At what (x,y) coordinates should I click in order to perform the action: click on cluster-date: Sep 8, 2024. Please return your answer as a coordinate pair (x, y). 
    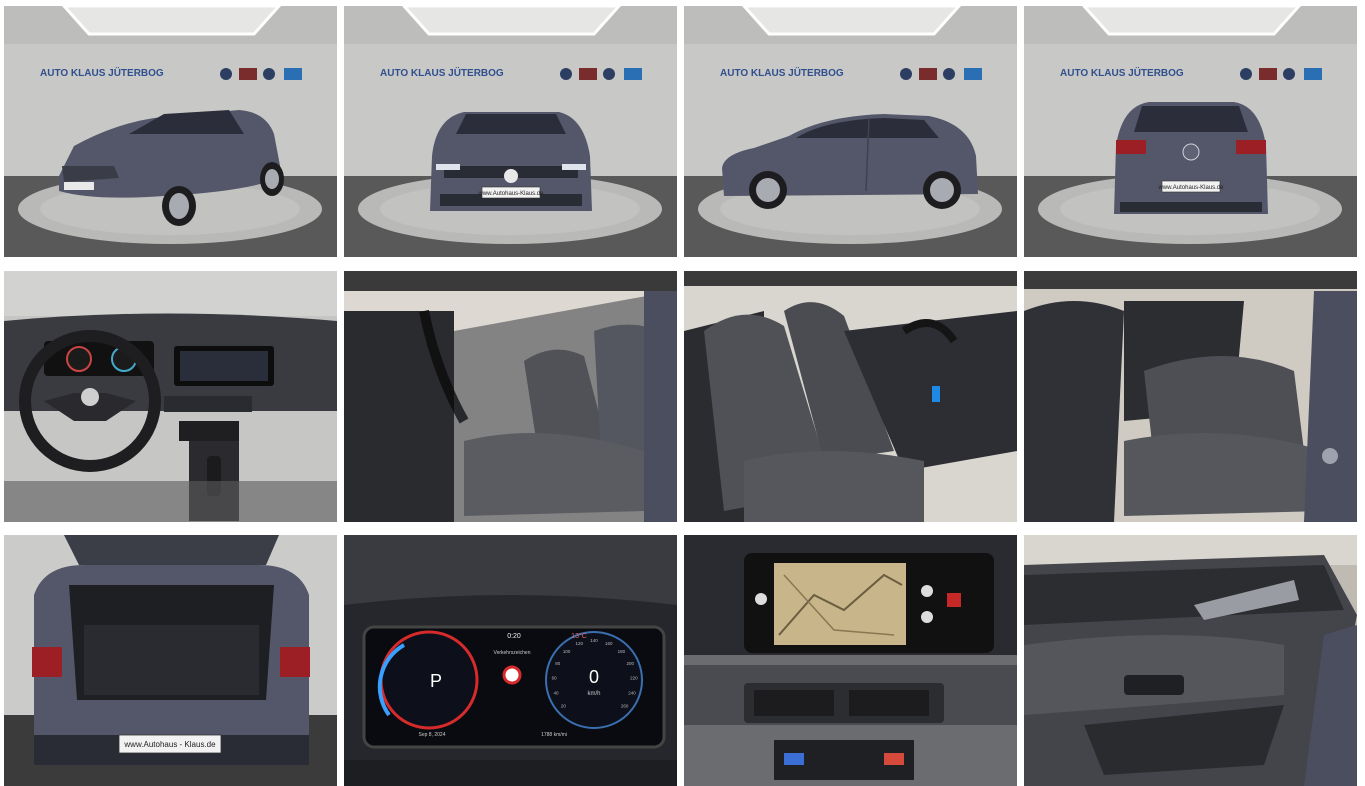
    Looking at the image, I should click on (432, 735).